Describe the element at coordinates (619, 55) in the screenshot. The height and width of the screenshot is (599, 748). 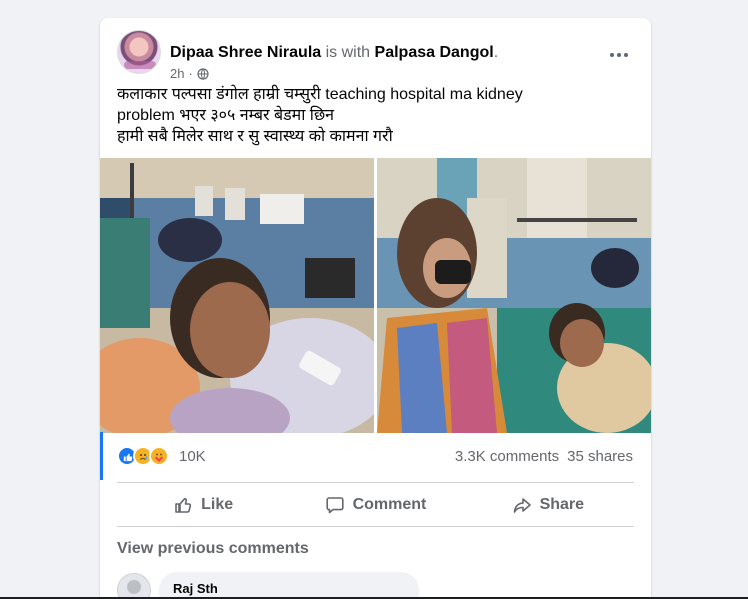
I see `more-options-icon` at that location.